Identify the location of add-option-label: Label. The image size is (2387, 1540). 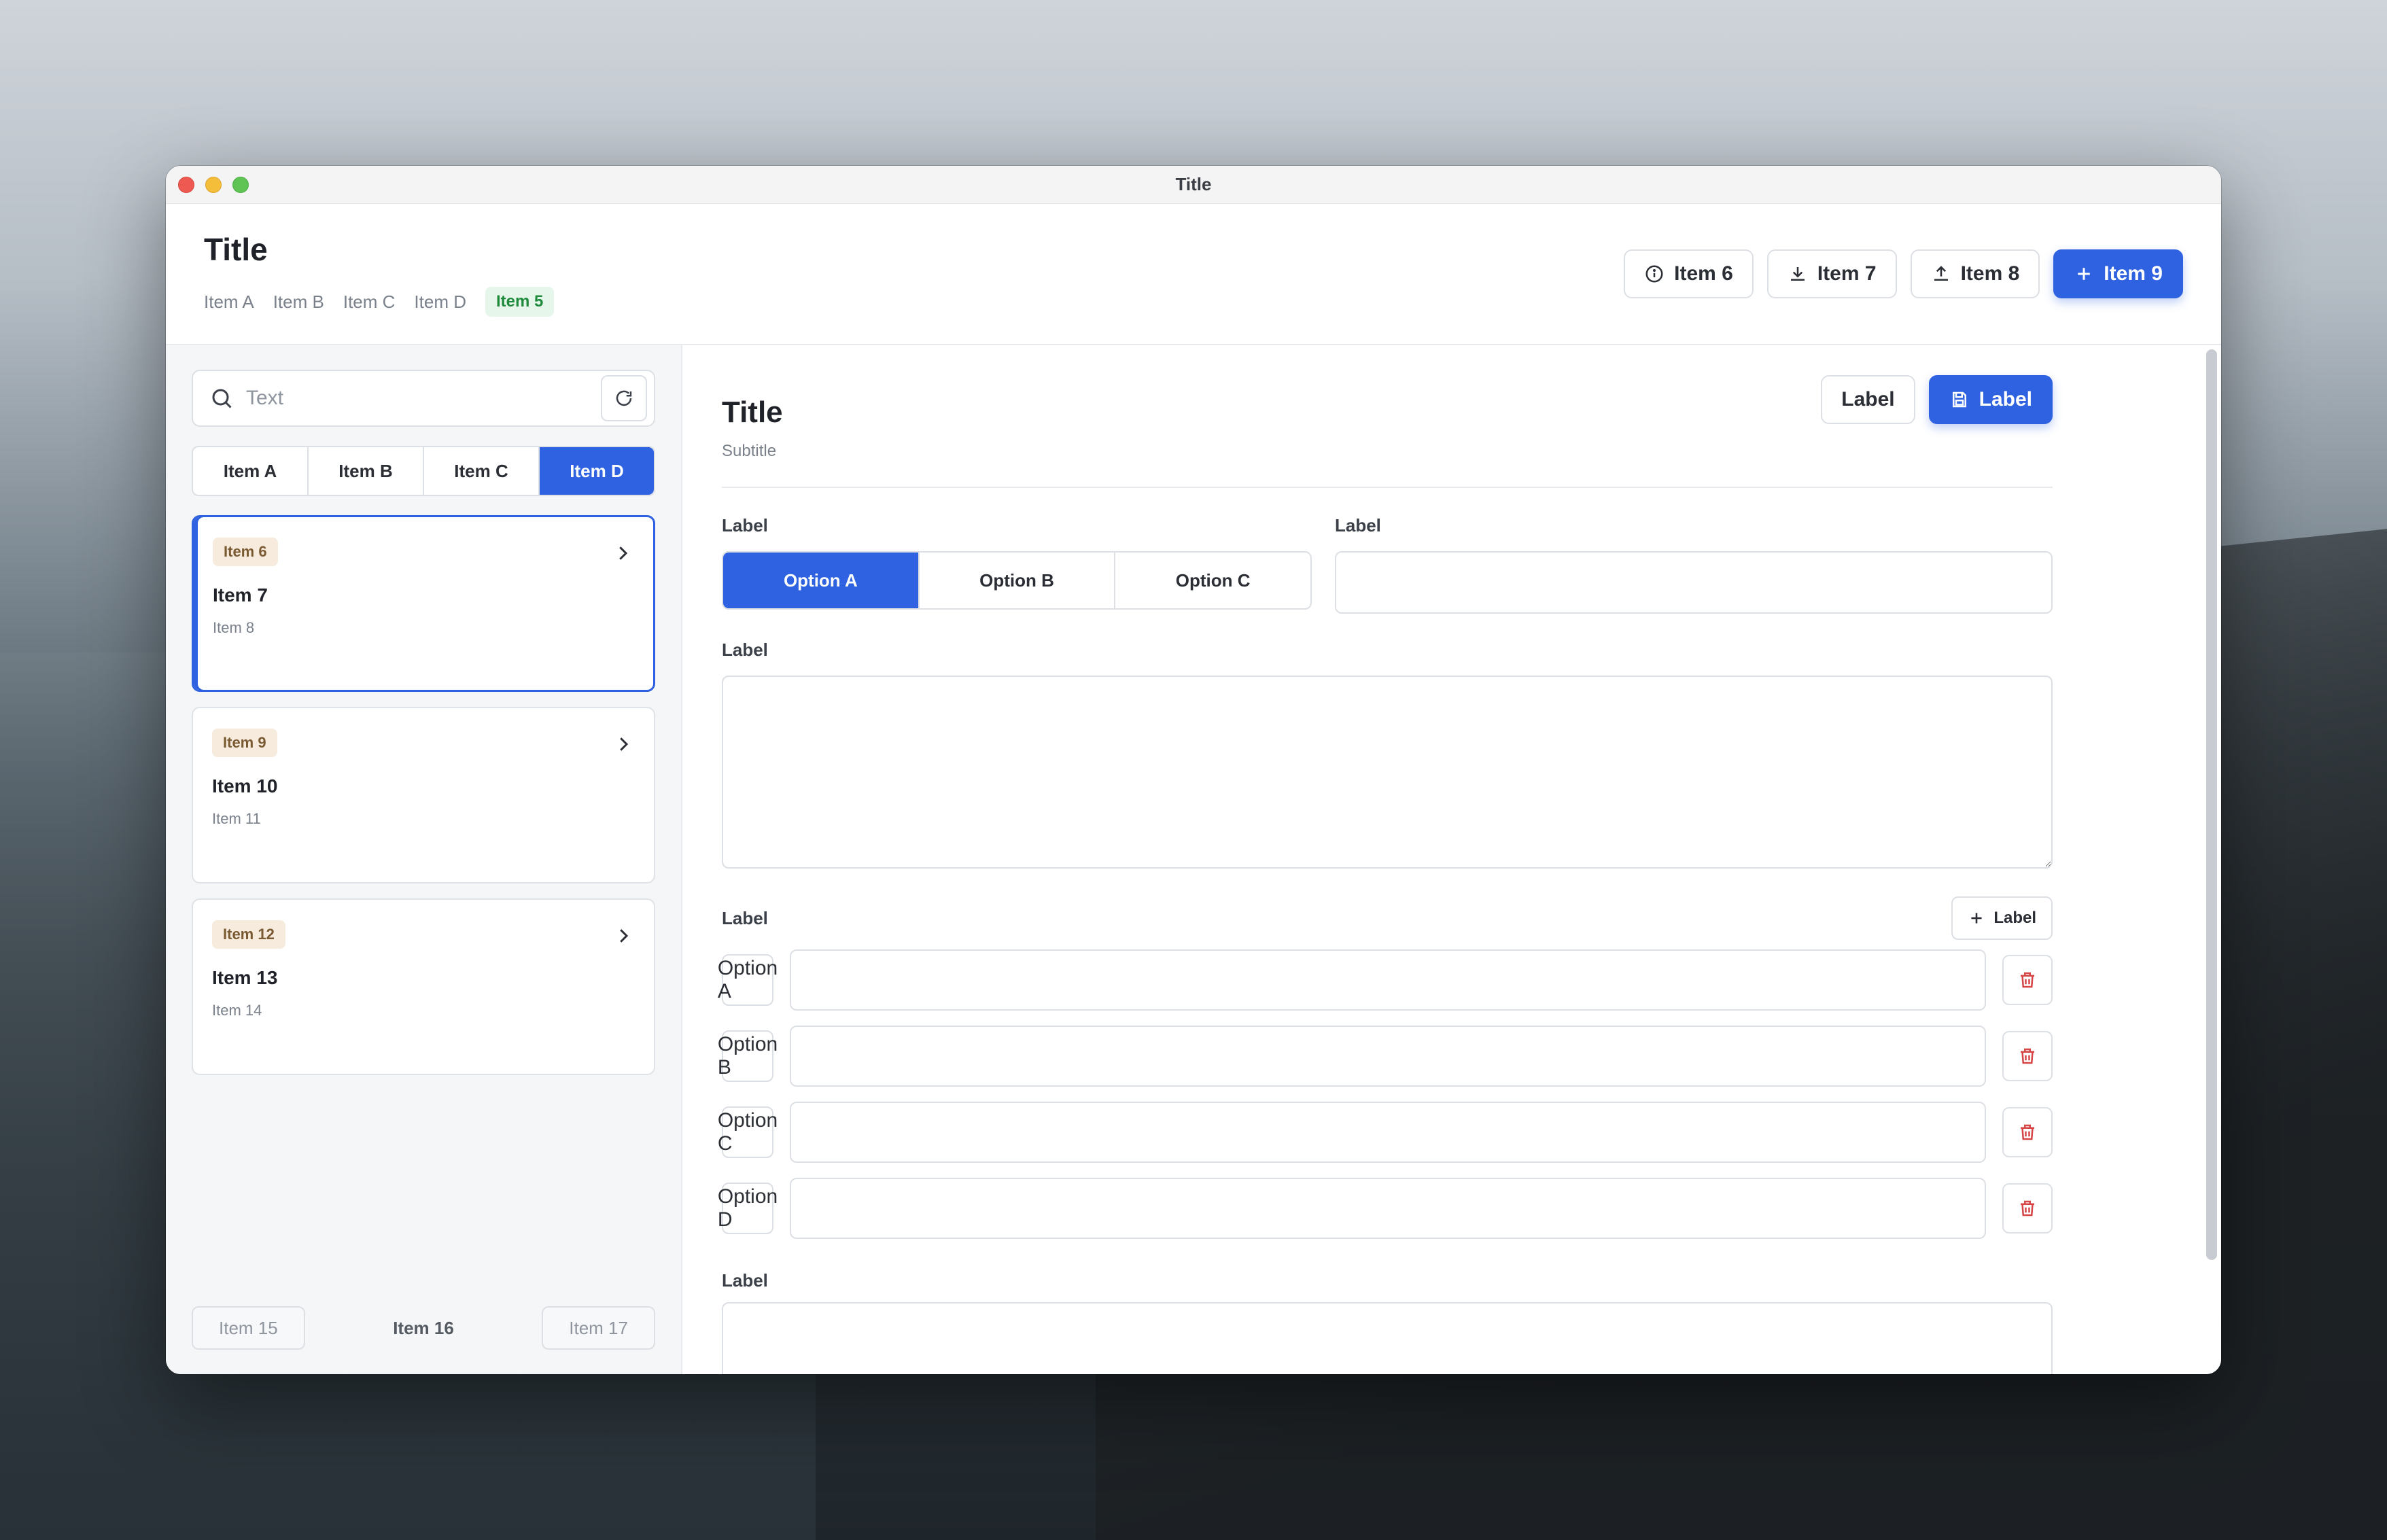
(2014, 918).